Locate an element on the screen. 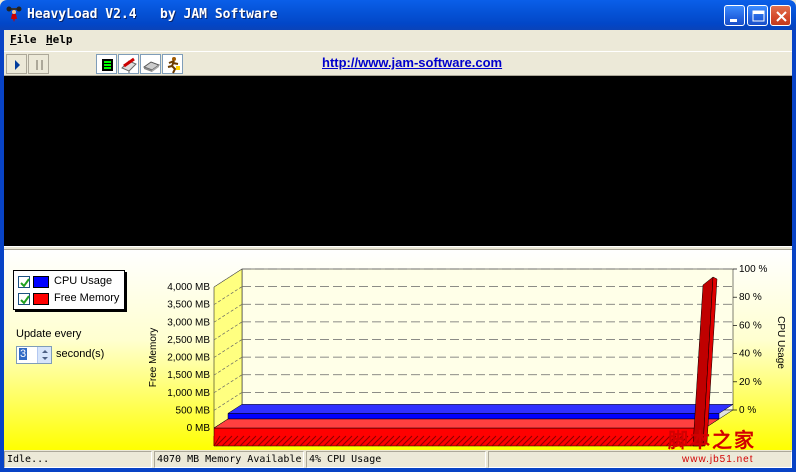  close-icon is located at coordinates (781, 16).